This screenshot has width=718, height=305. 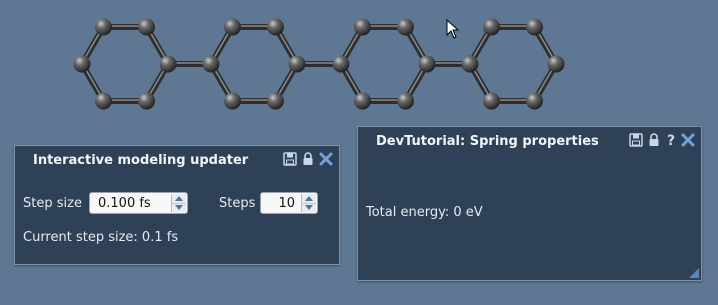 I want to click on updater-title: Interactive modeling updater, so click(x=141, y=160).